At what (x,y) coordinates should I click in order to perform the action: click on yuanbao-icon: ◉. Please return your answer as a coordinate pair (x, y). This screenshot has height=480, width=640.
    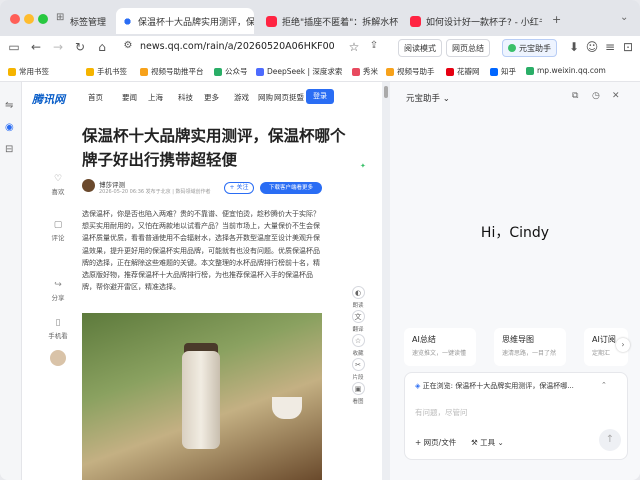
    Looking at the image, I should click on (9, 127).